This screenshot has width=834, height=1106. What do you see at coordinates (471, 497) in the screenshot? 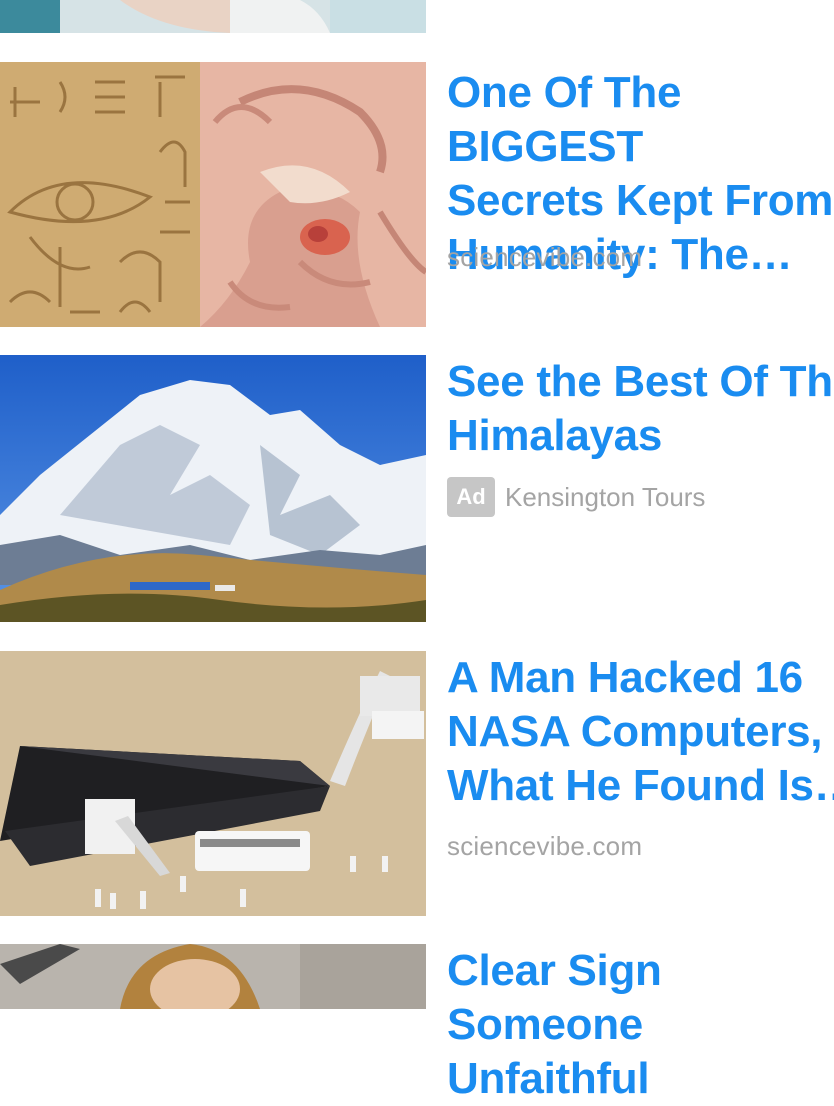
I see `ad-badge: Ad` at bounding box center [471, 497].